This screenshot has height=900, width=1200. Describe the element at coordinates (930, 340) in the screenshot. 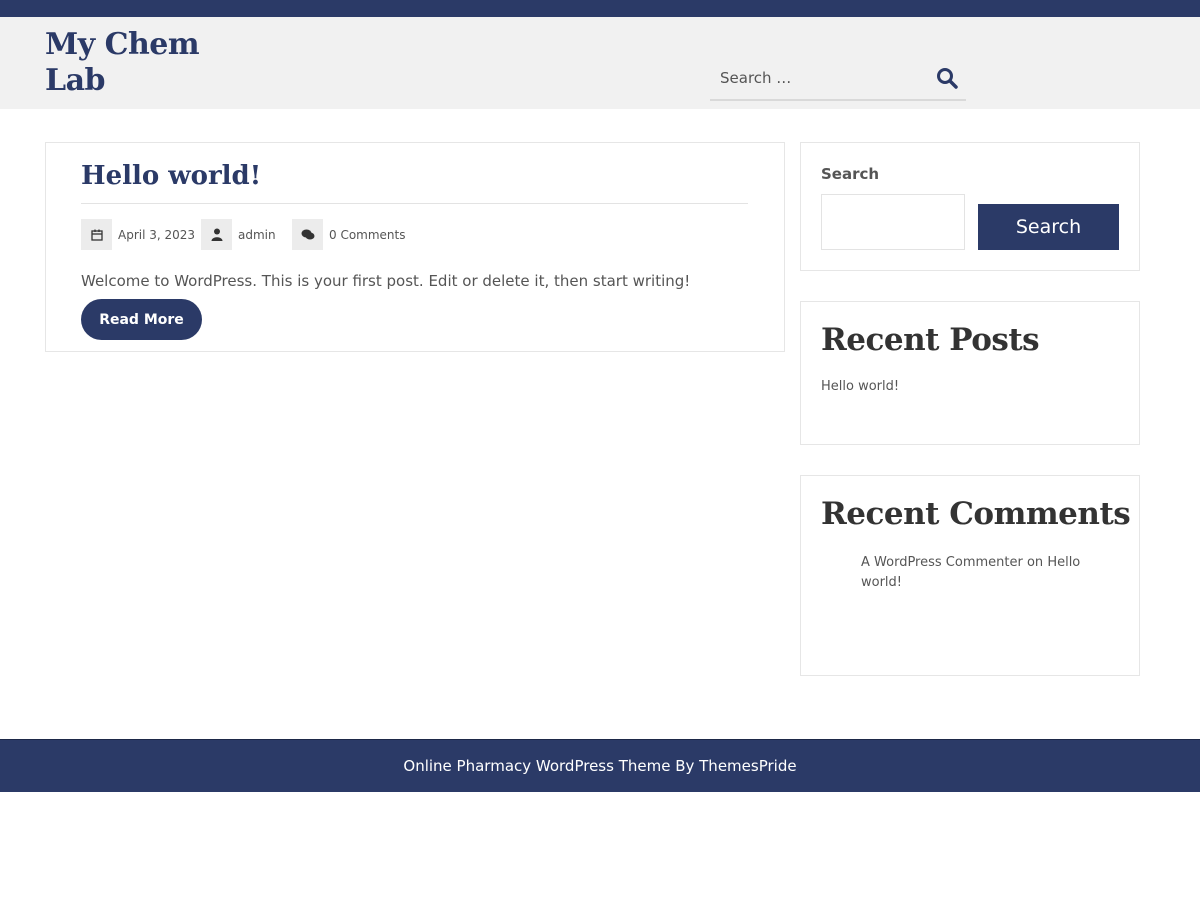

I see `recent-posts-heading: Recent Posts` at that location.